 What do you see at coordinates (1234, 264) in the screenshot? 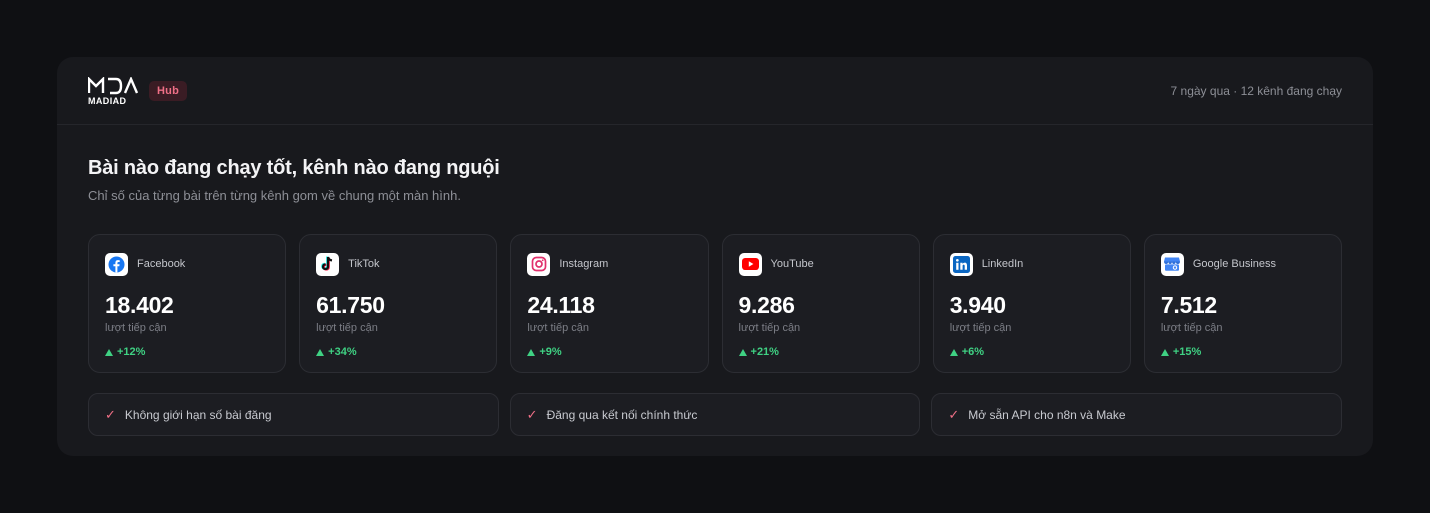
I see `channel-name: Google Business` at bounding box center [1234, 264].